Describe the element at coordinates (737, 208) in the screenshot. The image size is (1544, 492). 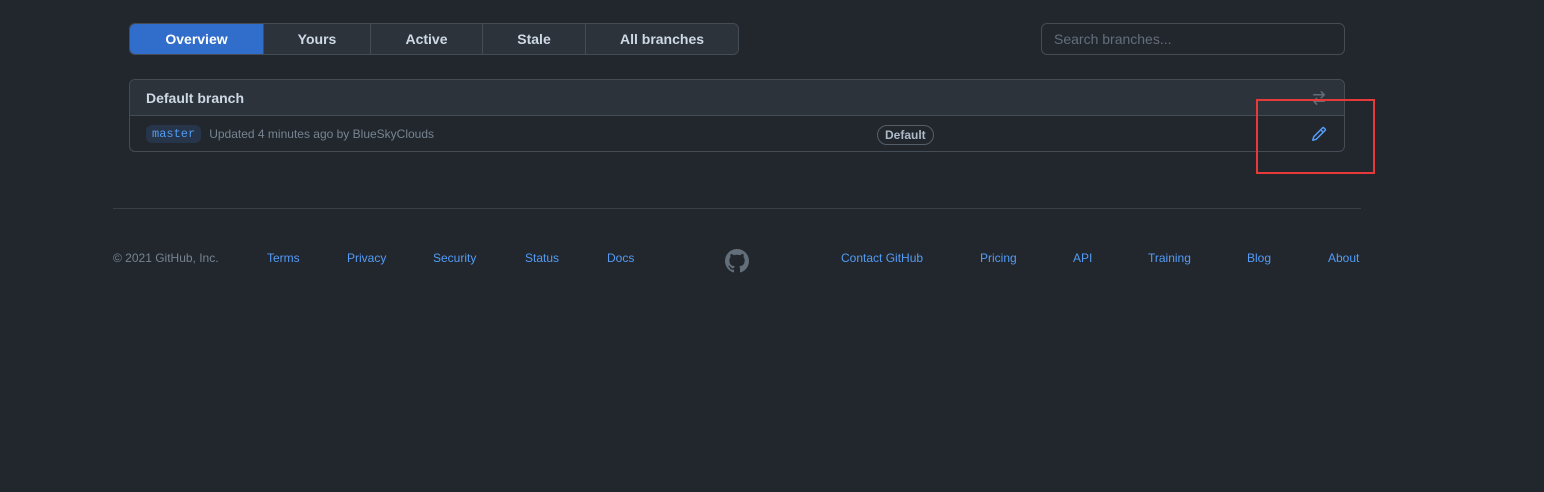
I see `footer-divider` at that location.